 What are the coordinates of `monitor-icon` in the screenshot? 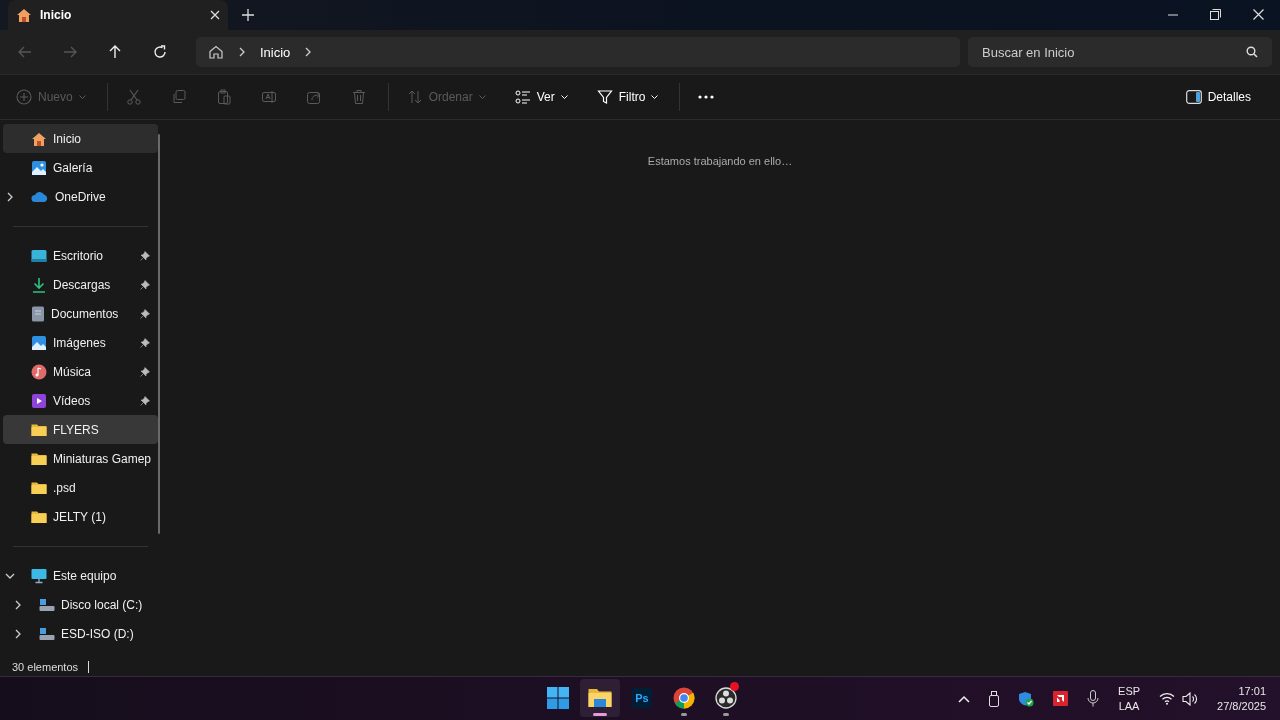 It's located at (39, 575).